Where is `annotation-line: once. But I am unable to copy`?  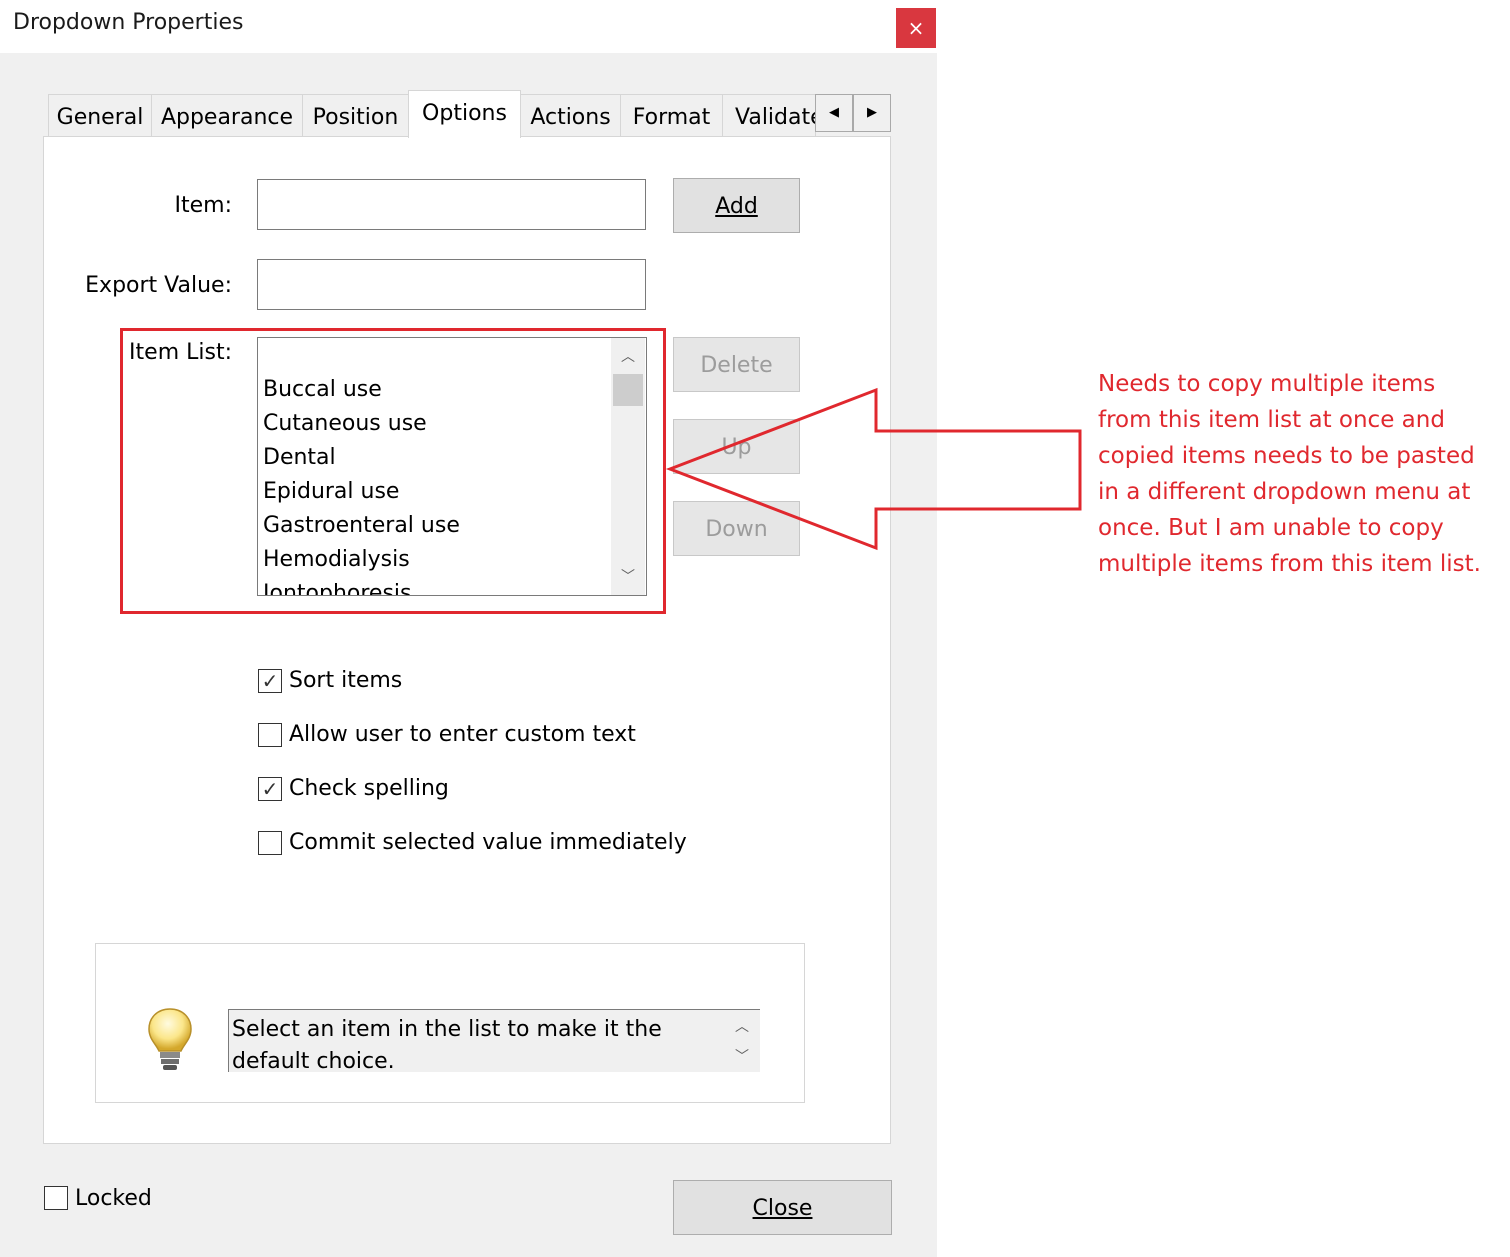
annotation-line: once. But I am unable to copy is located at coordinates (1271, 528).